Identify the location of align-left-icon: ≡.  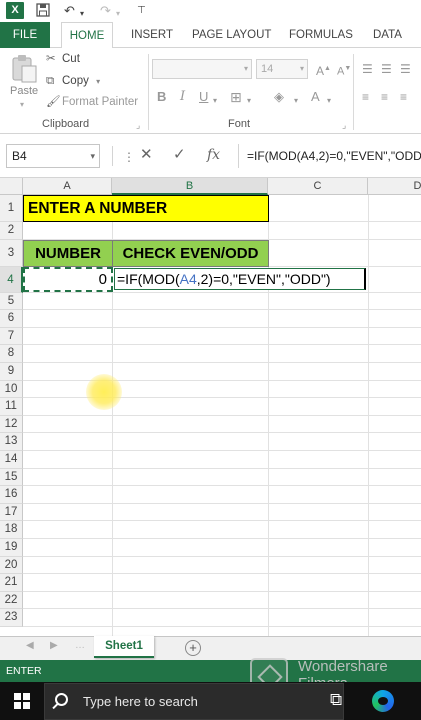
(365, 97).